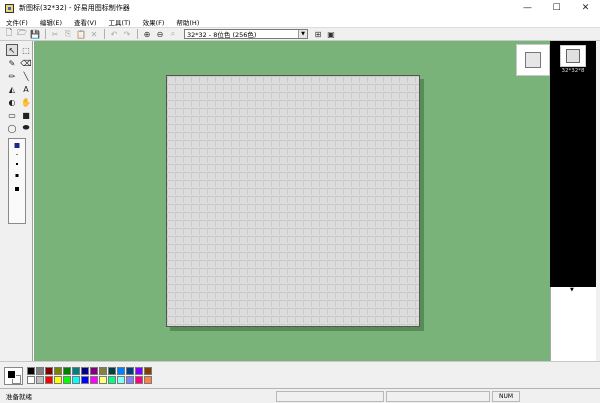 This screenshot has height=403, width=600. I want to click on ellipse-icon: ◯, so click(12, 128).